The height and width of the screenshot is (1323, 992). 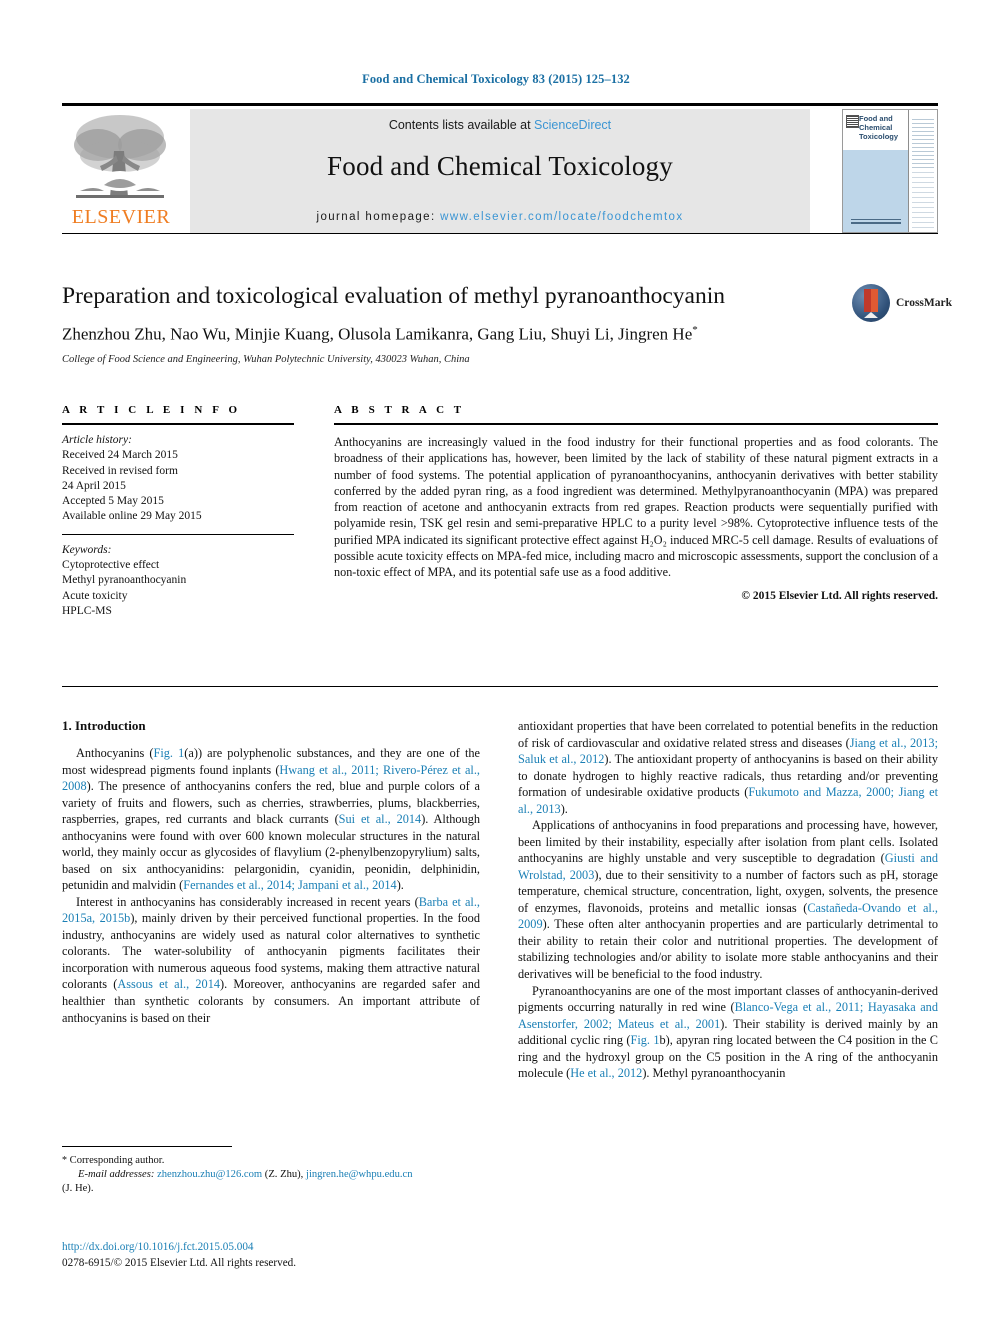 I want to click on elsevier-logo: ELSEVIER, so click(x=121, y=171).